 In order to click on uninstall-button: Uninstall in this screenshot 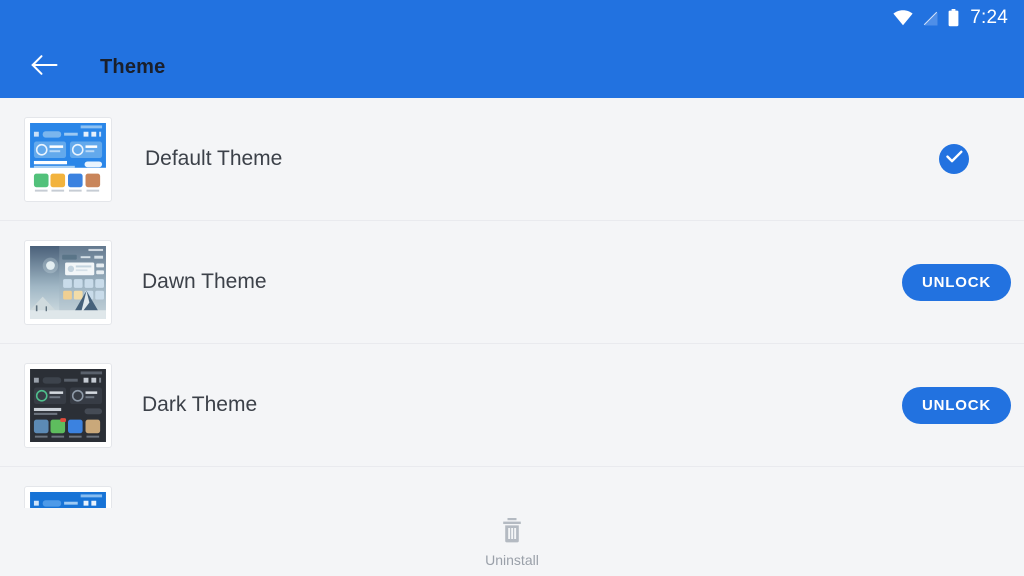, I will do `click(512, 542)`.